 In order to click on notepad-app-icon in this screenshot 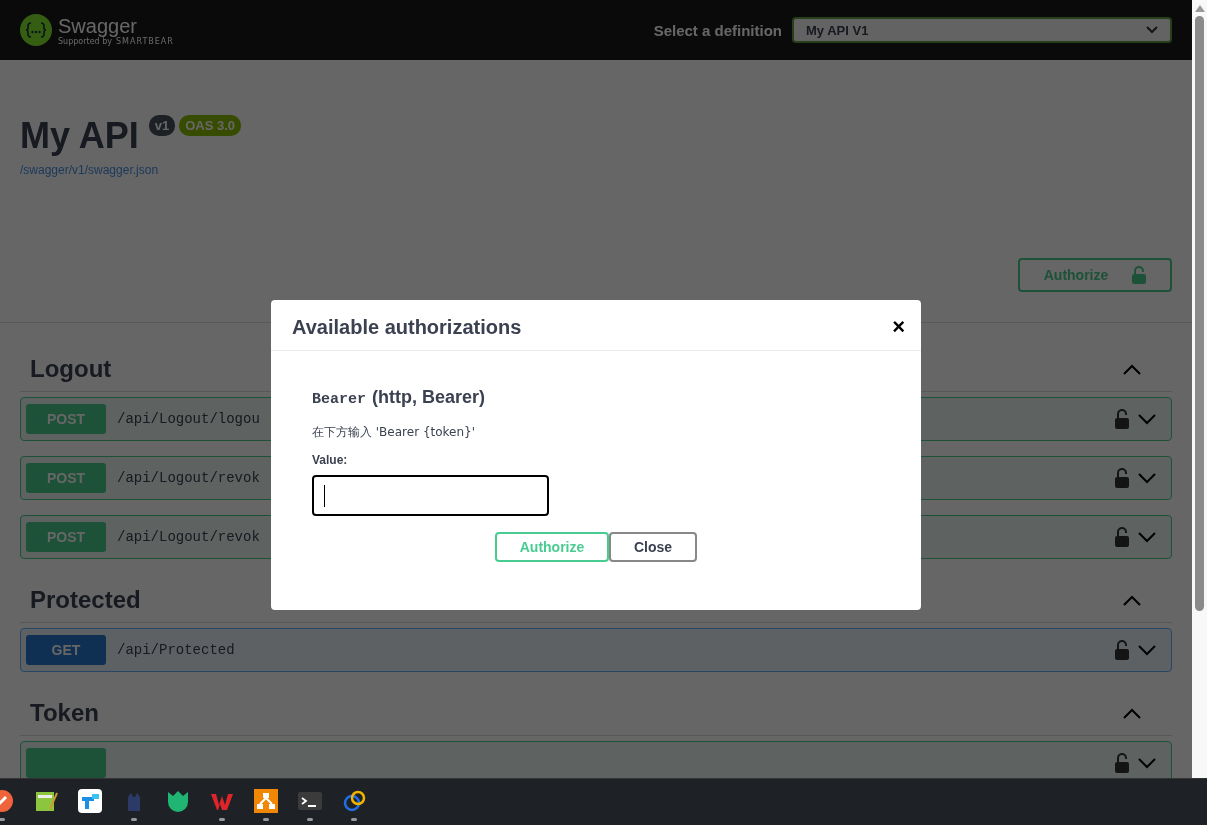, I will do `click(46, 801)`.